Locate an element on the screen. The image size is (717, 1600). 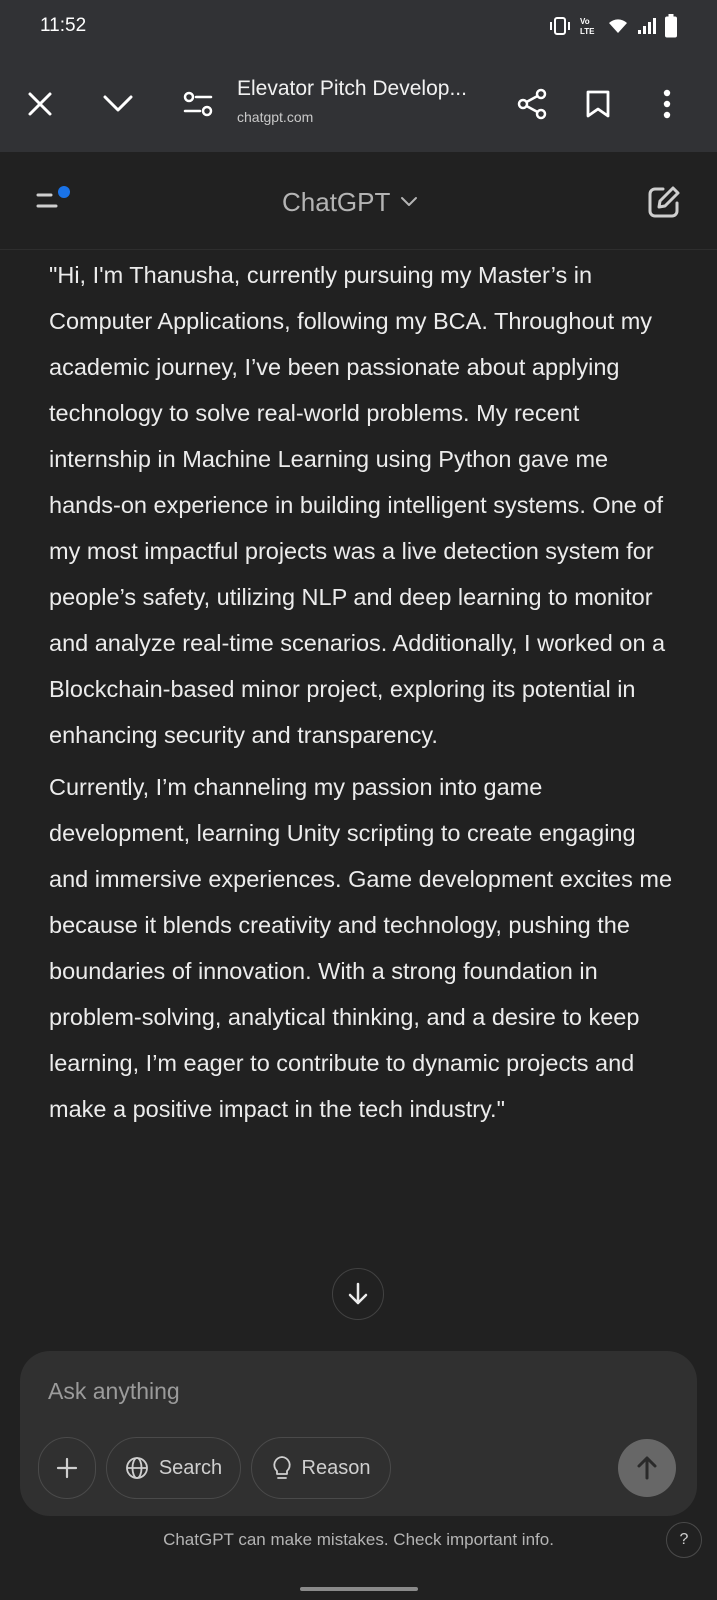
plus-icon is located at coordinates (67, 1468).